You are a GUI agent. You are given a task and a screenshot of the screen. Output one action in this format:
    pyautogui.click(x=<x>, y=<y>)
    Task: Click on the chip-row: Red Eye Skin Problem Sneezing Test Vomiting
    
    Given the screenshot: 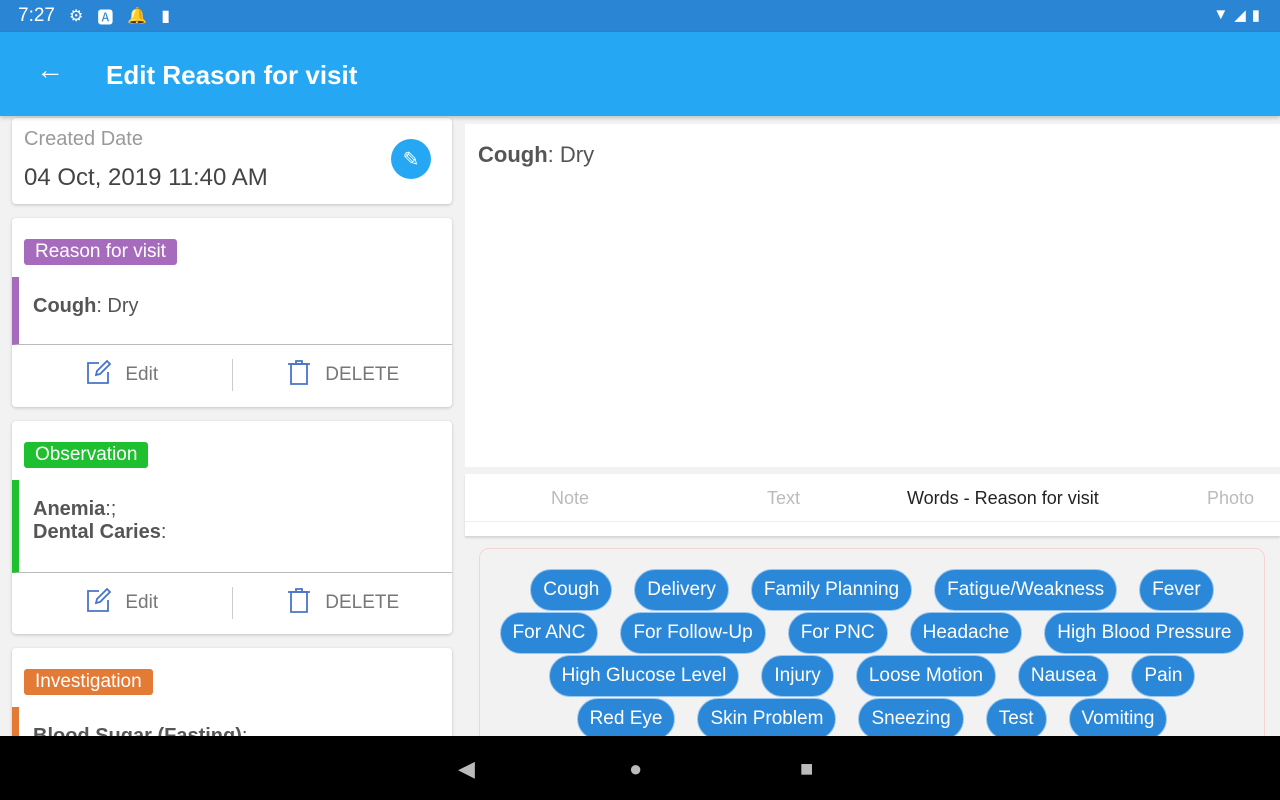 What is the action you would take?
    pyautogui.click(x=872, y=719)
    